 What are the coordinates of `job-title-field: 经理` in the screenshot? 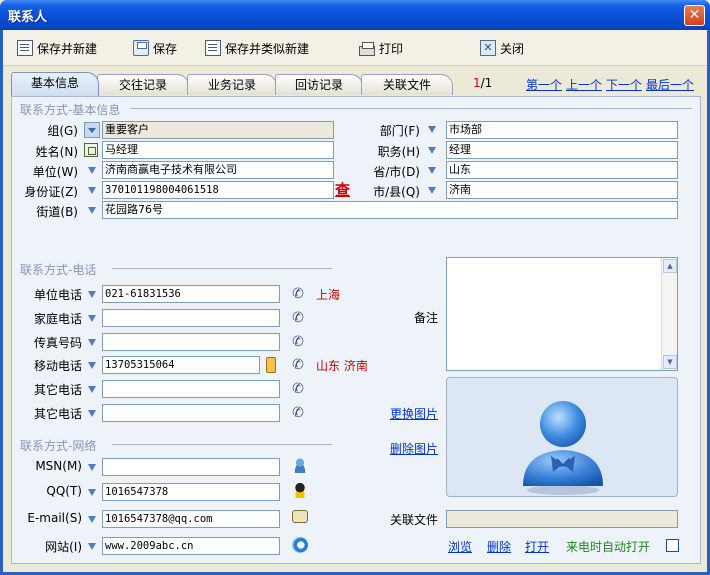 It's located at (562, 150).